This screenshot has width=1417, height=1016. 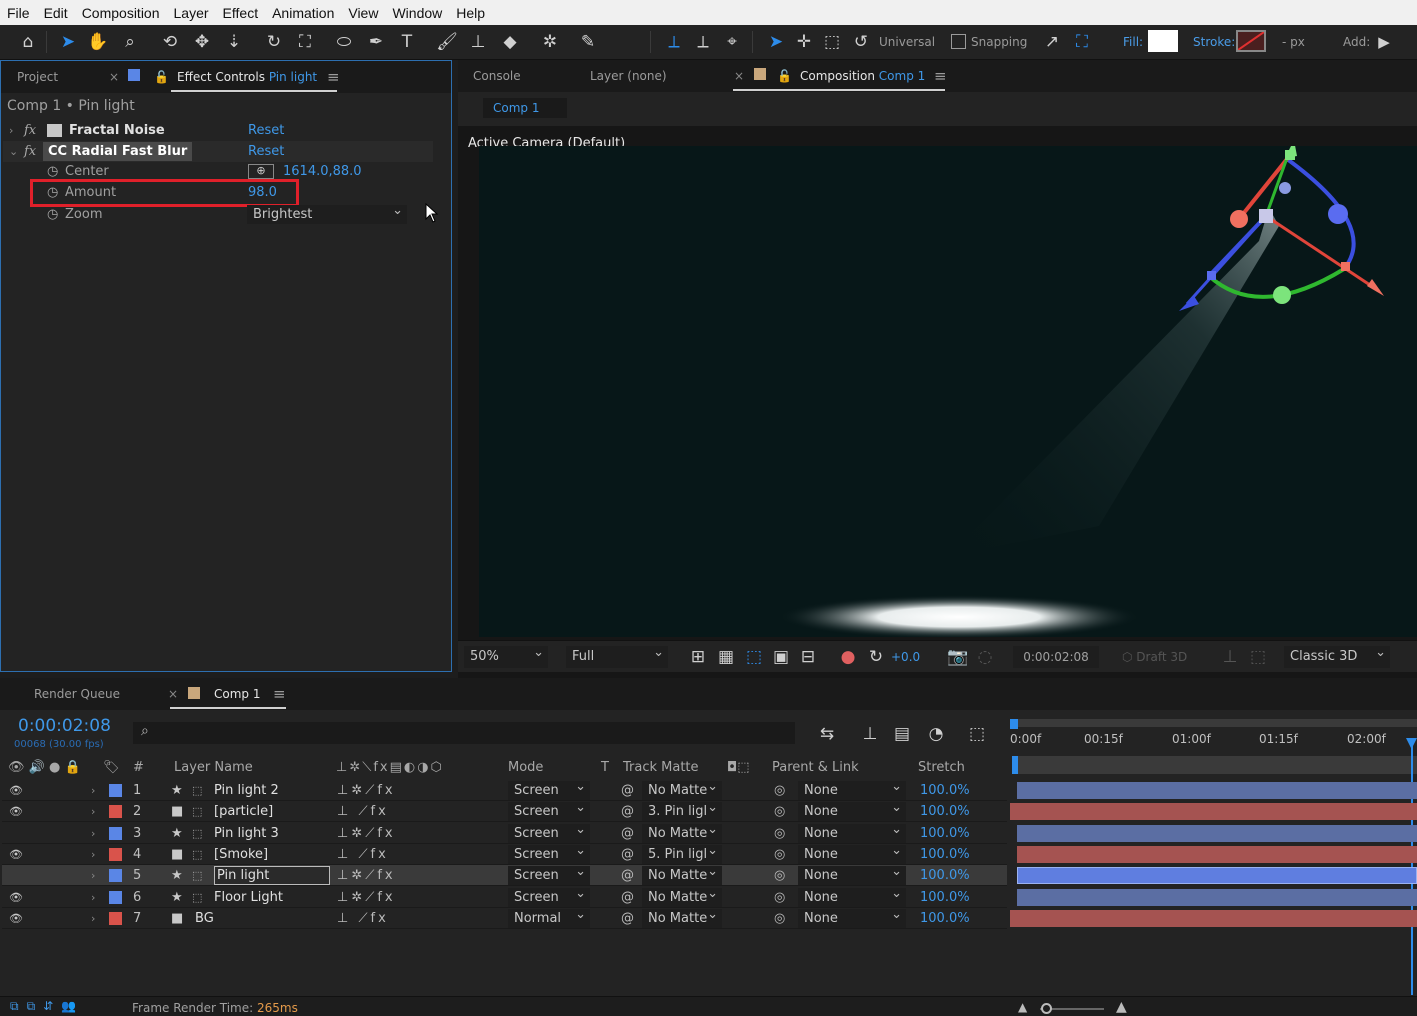 What do you see at coordinates (261, 171) in the screenshot?
I see `crosshair-icon: ⊕` at bounding box center [261, 171].